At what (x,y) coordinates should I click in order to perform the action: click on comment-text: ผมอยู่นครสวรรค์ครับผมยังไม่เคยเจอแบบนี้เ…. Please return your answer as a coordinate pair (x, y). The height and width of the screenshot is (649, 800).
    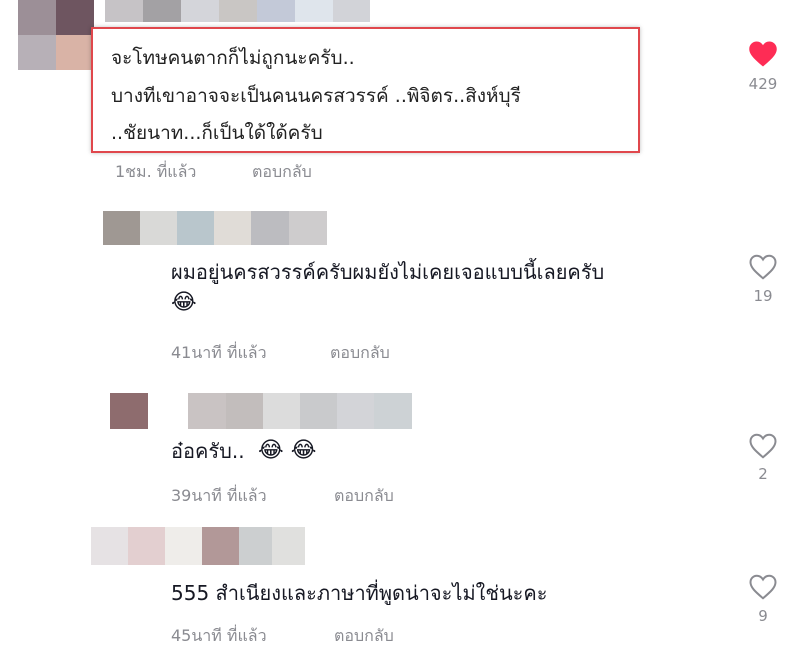
    Looking at the image, I should click on (388, 272).